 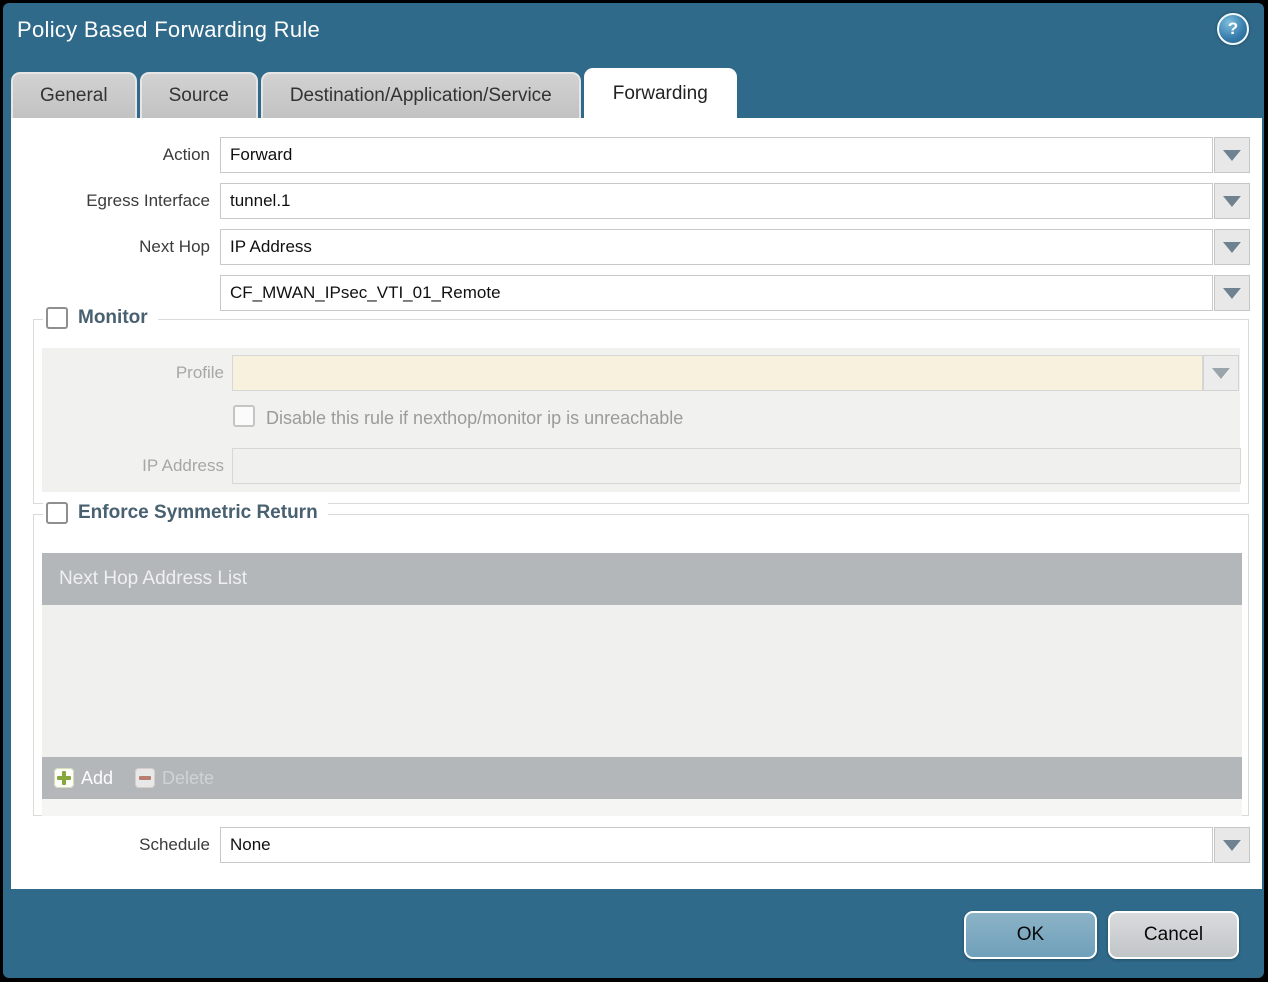 I want to click on delete-button: Delete, so click(x=174, y=778).